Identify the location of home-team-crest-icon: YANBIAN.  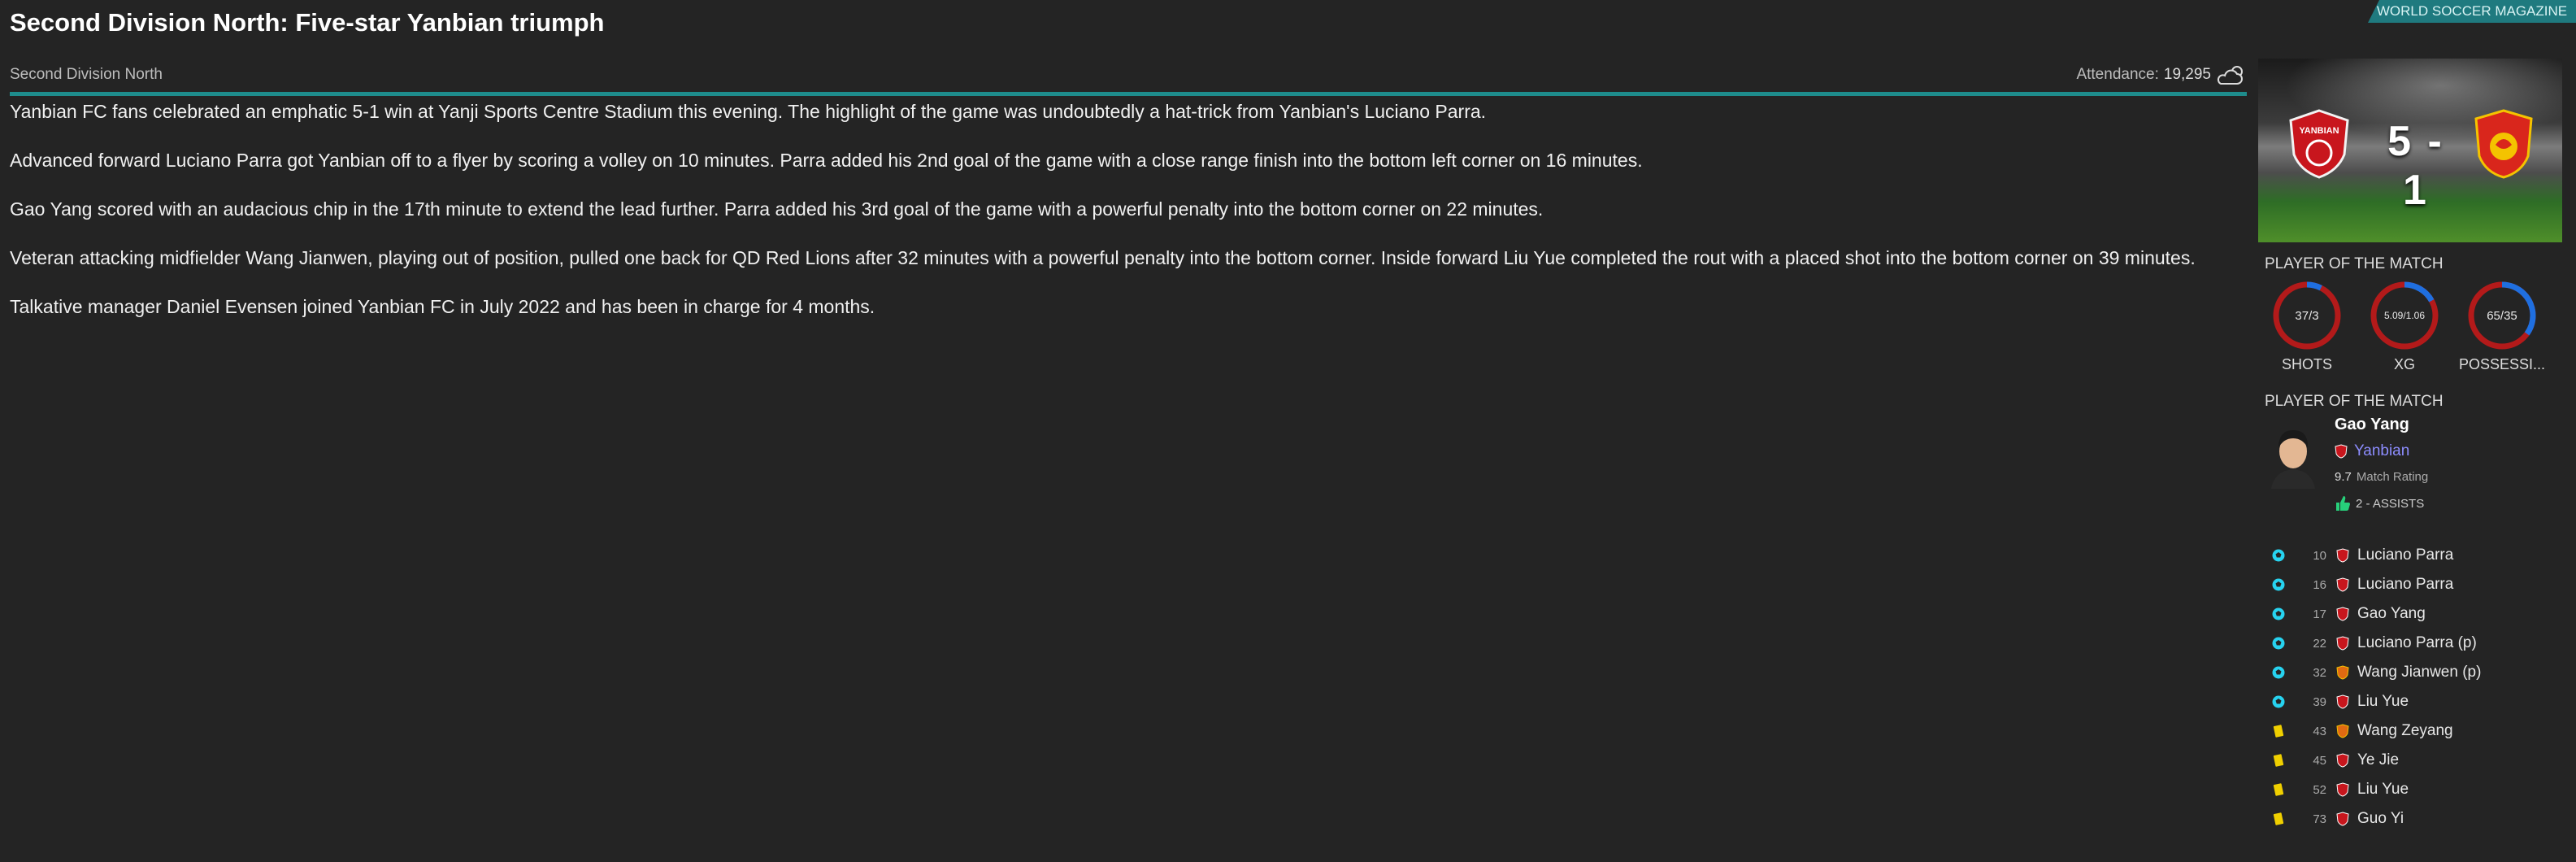
(2319, 144).